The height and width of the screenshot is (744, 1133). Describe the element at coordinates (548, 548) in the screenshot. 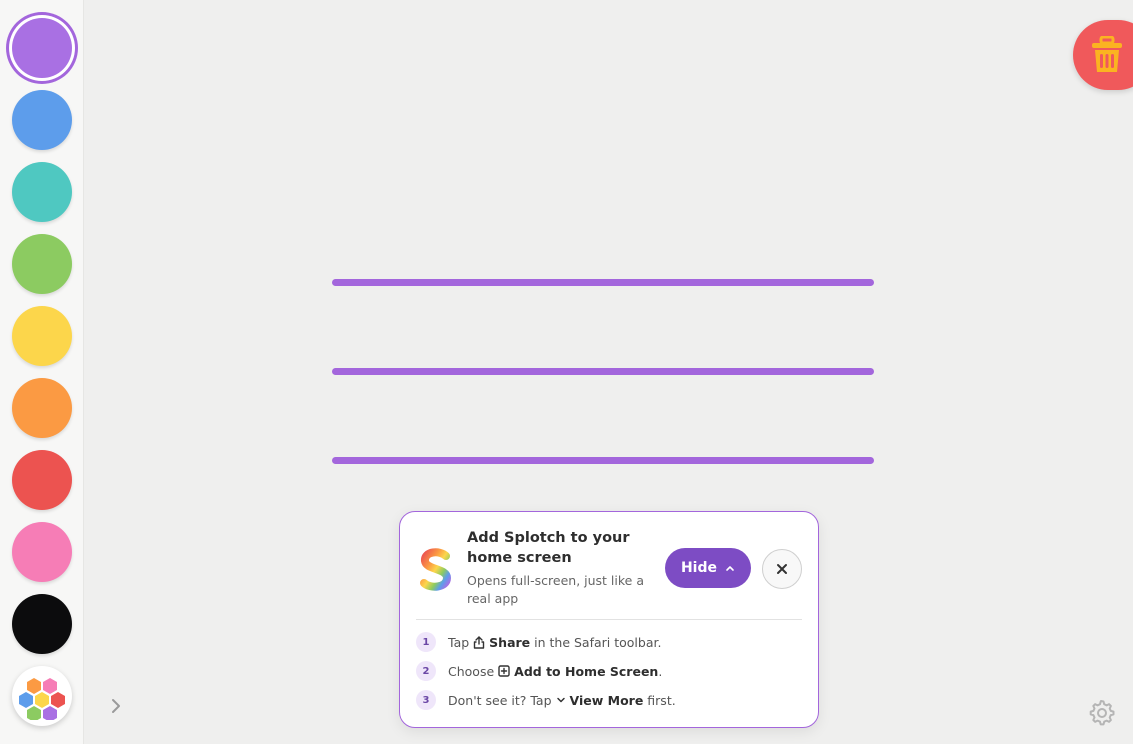

I see `card-title: Add Splotch to your home screen` at that location.